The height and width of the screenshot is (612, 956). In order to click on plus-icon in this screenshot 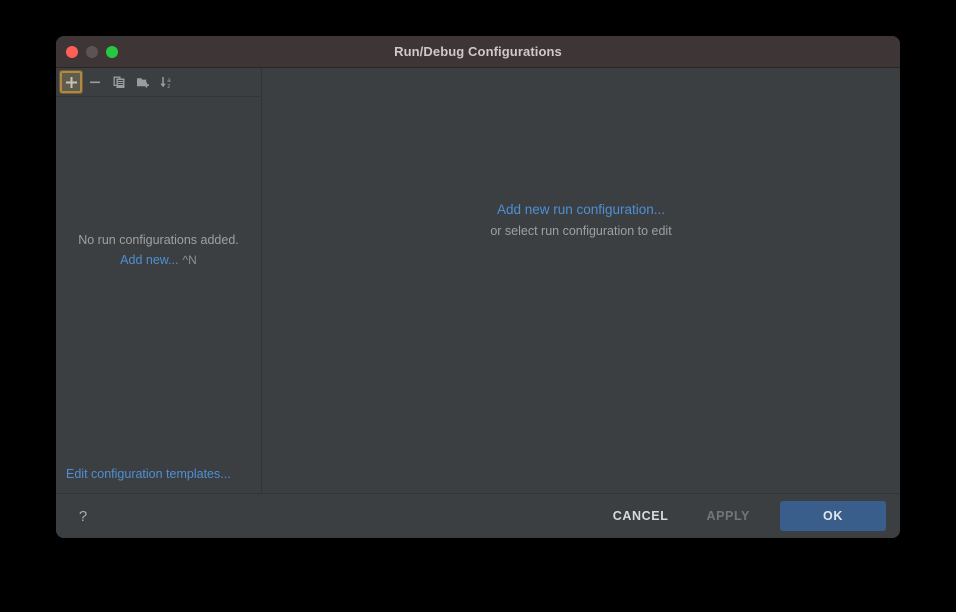, I will do `click(71, 82)`.